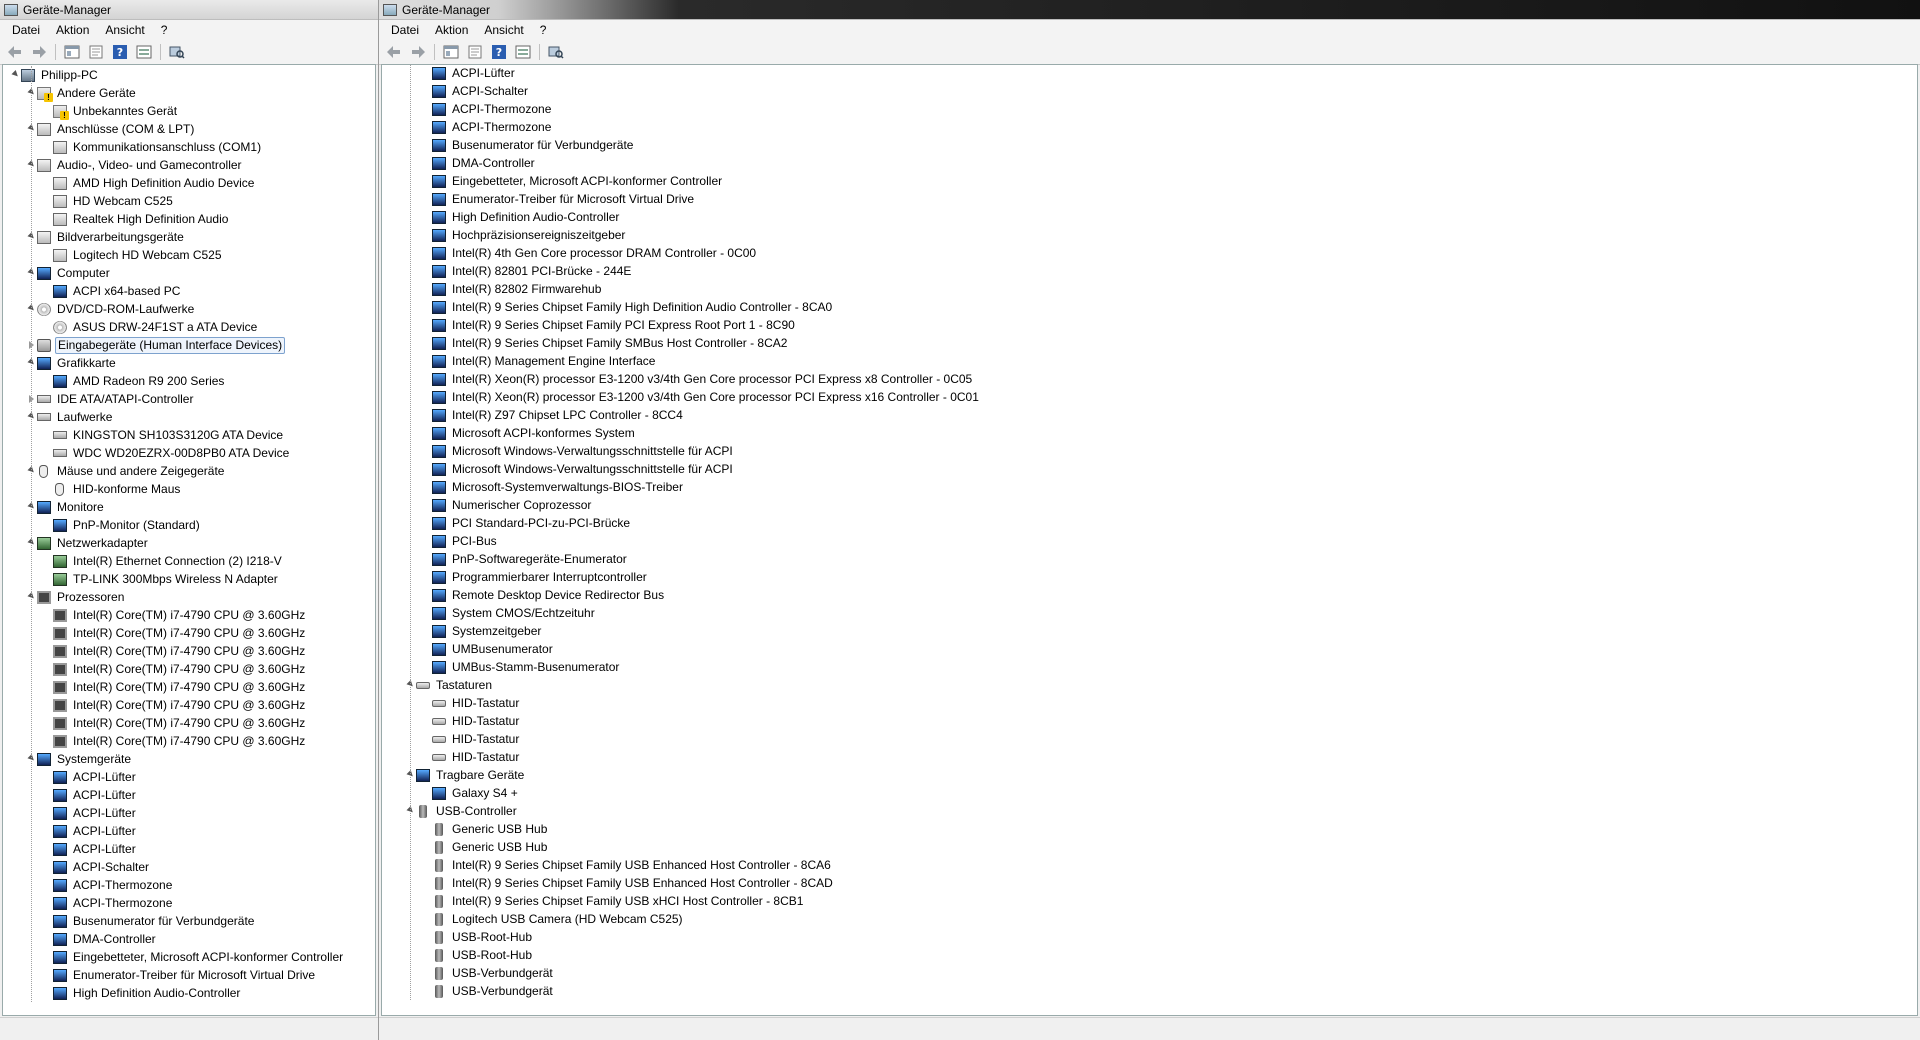 This screenshot has width=1920, height=1040. Describe the element at coordinates (1149, 523) in the screenshot. I see `tree-device-row: PCI Standard-PCI-zu-PCI-Brücke` at that location.